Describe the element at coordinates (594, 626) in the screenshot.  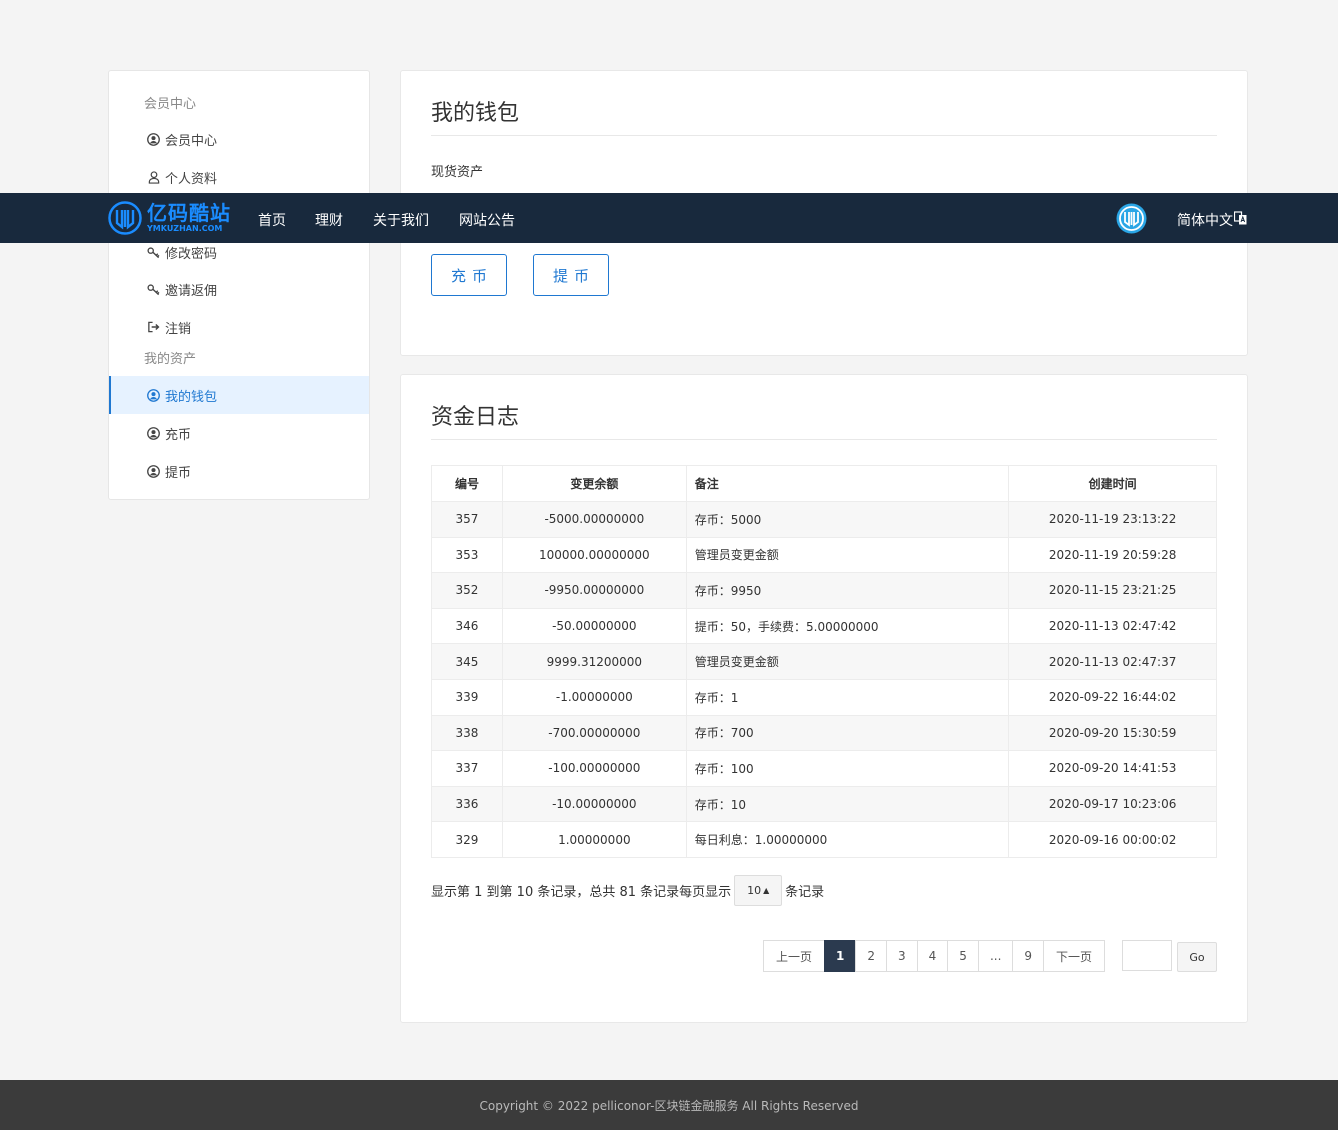
I see `cell-amount: -50.00000000` at that location.